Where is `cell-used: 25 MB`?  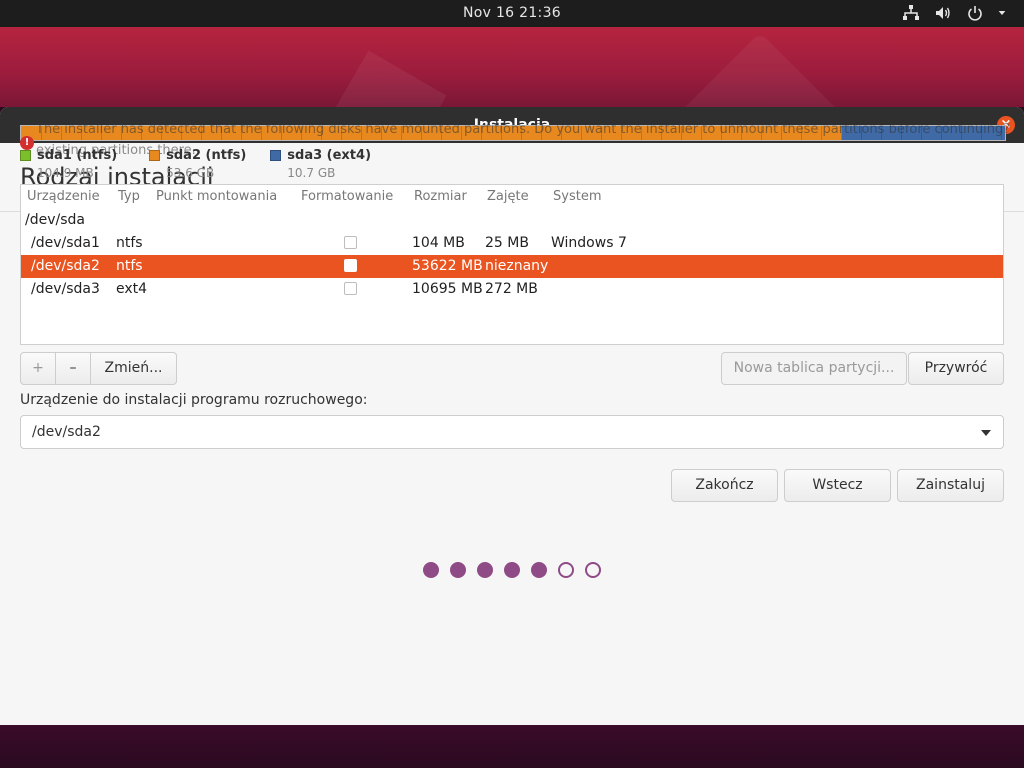
cell-used: 25 MB is located at coordinates (507, 243).